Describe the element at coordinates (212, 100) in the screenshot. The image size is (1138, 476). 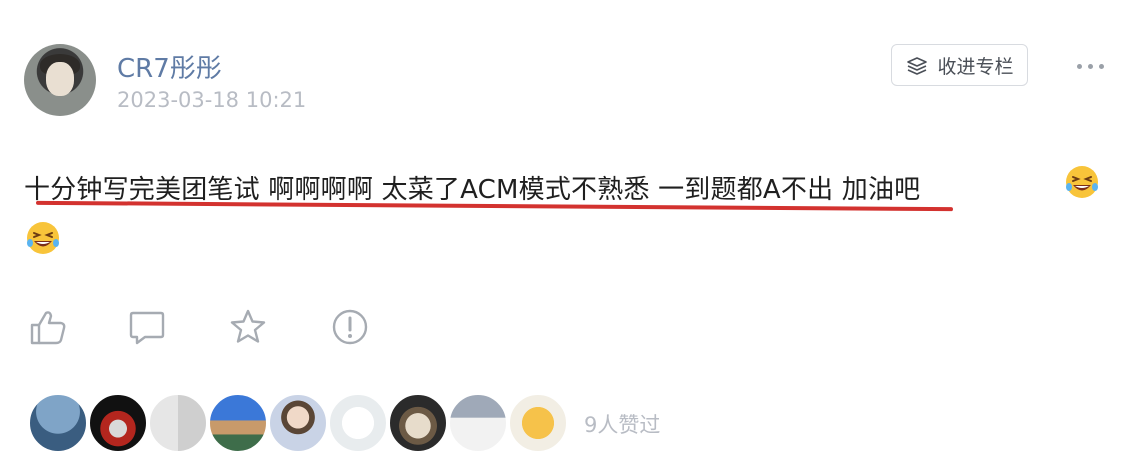
I see `post-timestamp: 2023-03-18 10:21` at that location.